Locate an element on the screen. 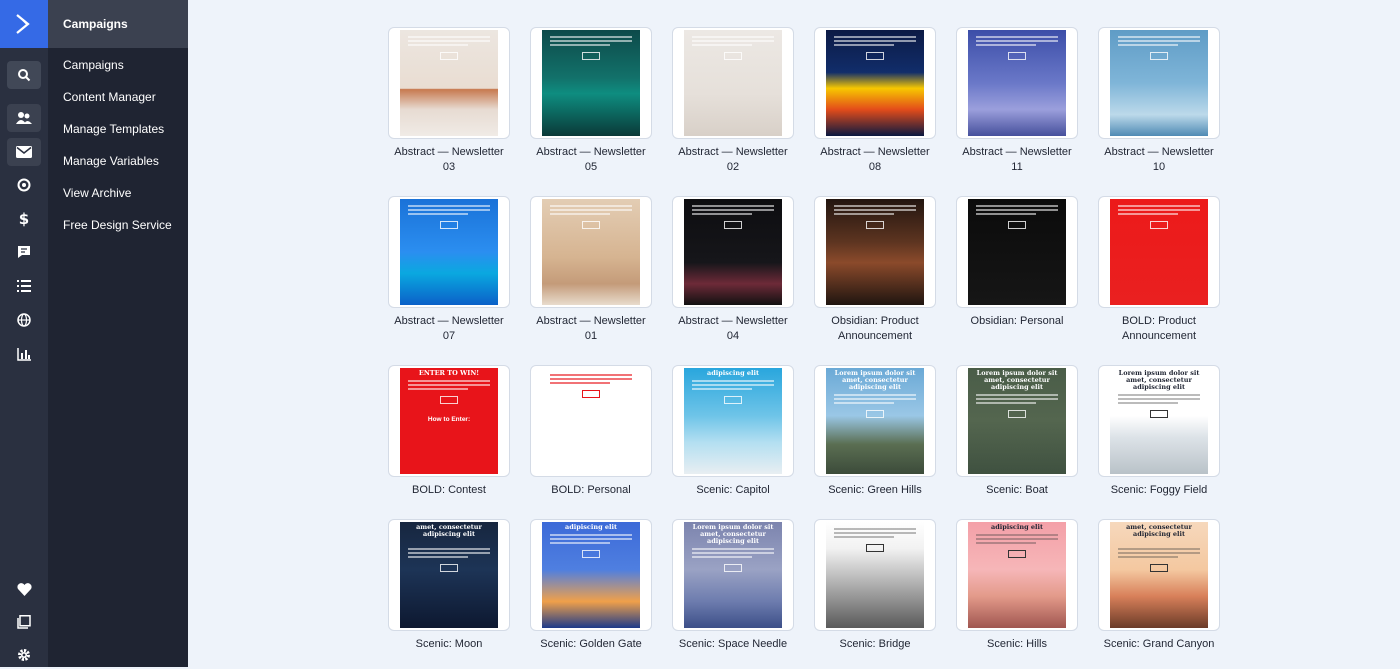 The width and height of the screenshot is (1400, 669). menu-item-content-manager: Content Manager is located at coordinates (109, 97).